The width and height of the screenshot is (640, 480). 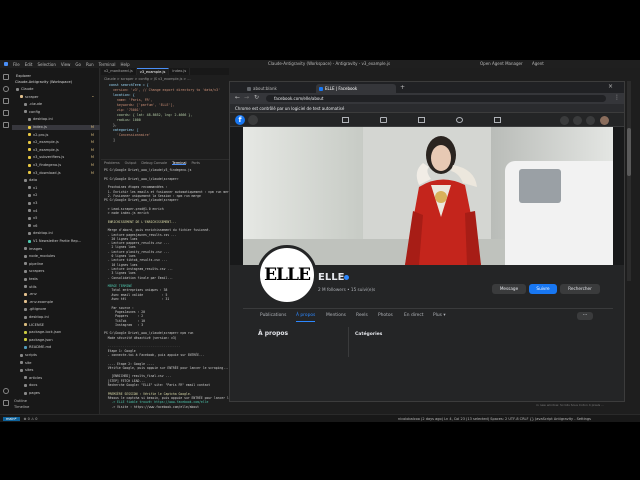 What do you see at coordinates (356, 88) in the screenshot?
I see `browser-tab-facebook: ELLE | Facebook` at bounding box center [356, 88].